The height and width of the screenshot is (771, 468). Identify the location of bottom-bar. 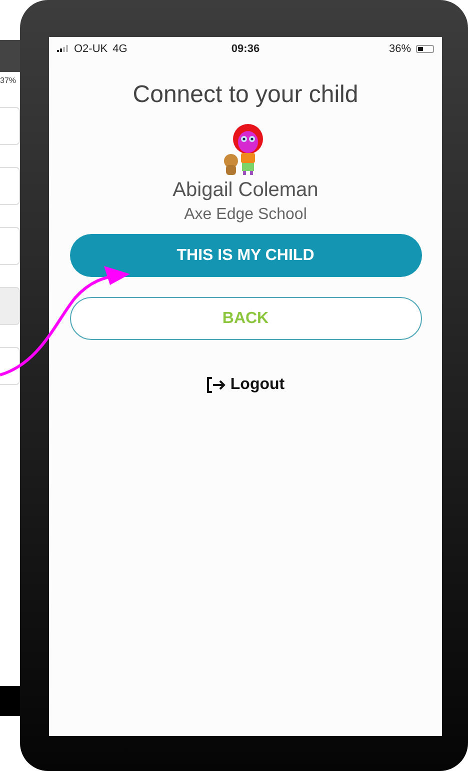
(10, 701).